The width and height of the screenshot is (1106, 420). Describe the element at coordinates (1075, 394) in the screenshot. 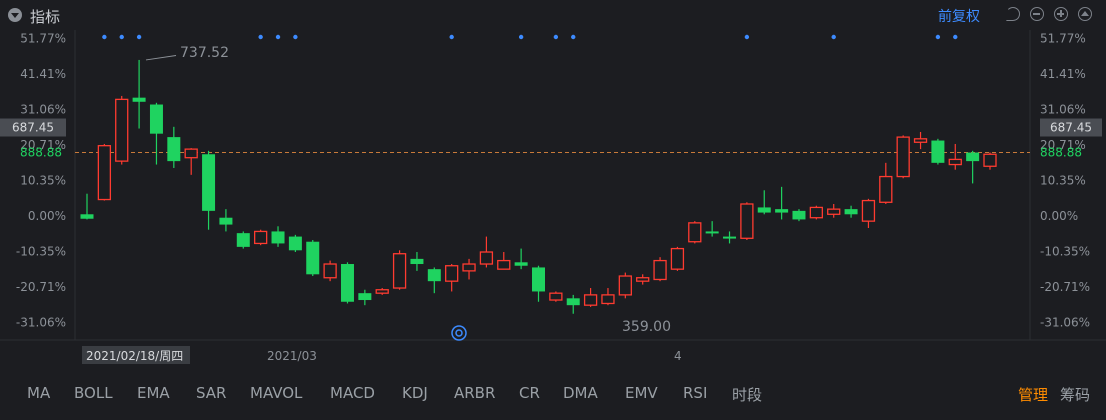

I see `chip-distribution-button: 筹码` at that location.